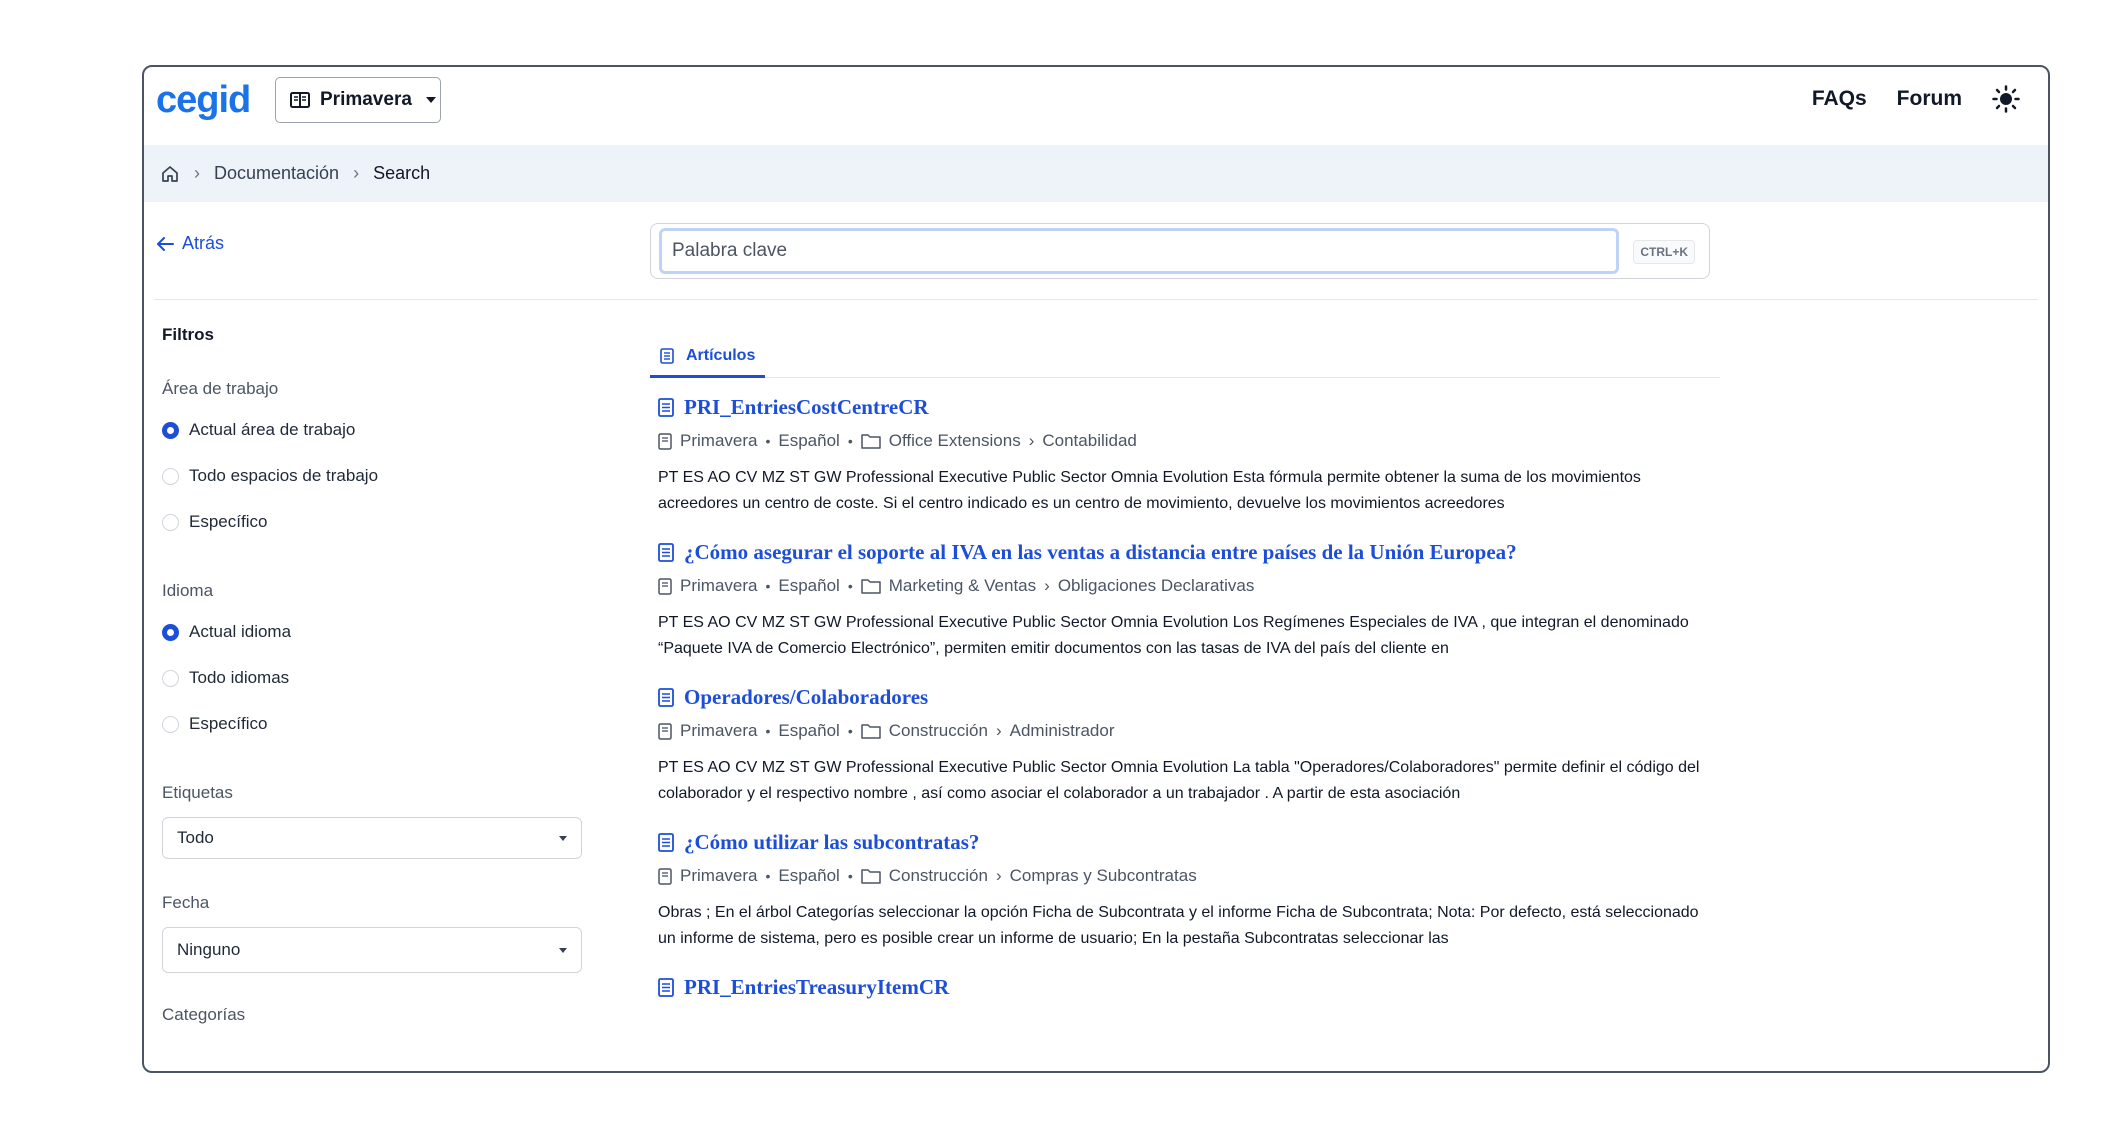 The width and height of the screenshot is (2102, 1127). What do you see at coordinates (1929, 99) in the screenshot?
I see `forum-link: Forum` at bounding box center [1929, 99].